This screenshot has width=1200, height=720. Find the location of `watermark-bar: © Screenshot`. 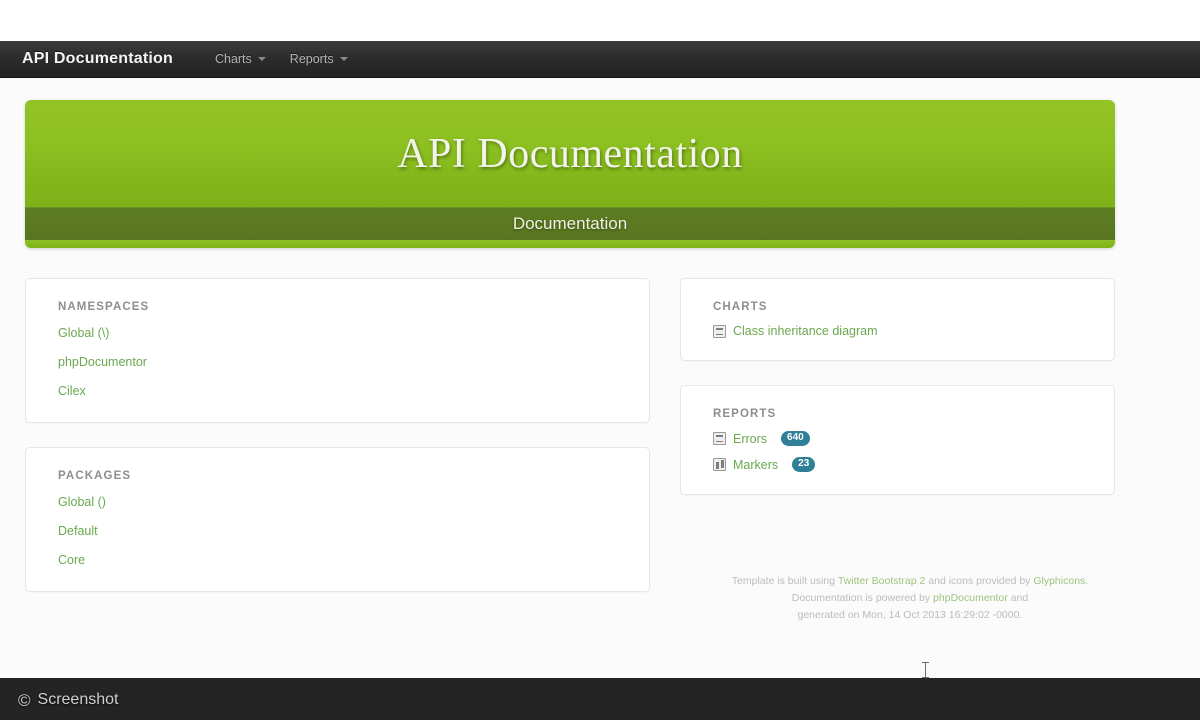

watermark-bar: © Screenshot is located at coordinates (600, 699).